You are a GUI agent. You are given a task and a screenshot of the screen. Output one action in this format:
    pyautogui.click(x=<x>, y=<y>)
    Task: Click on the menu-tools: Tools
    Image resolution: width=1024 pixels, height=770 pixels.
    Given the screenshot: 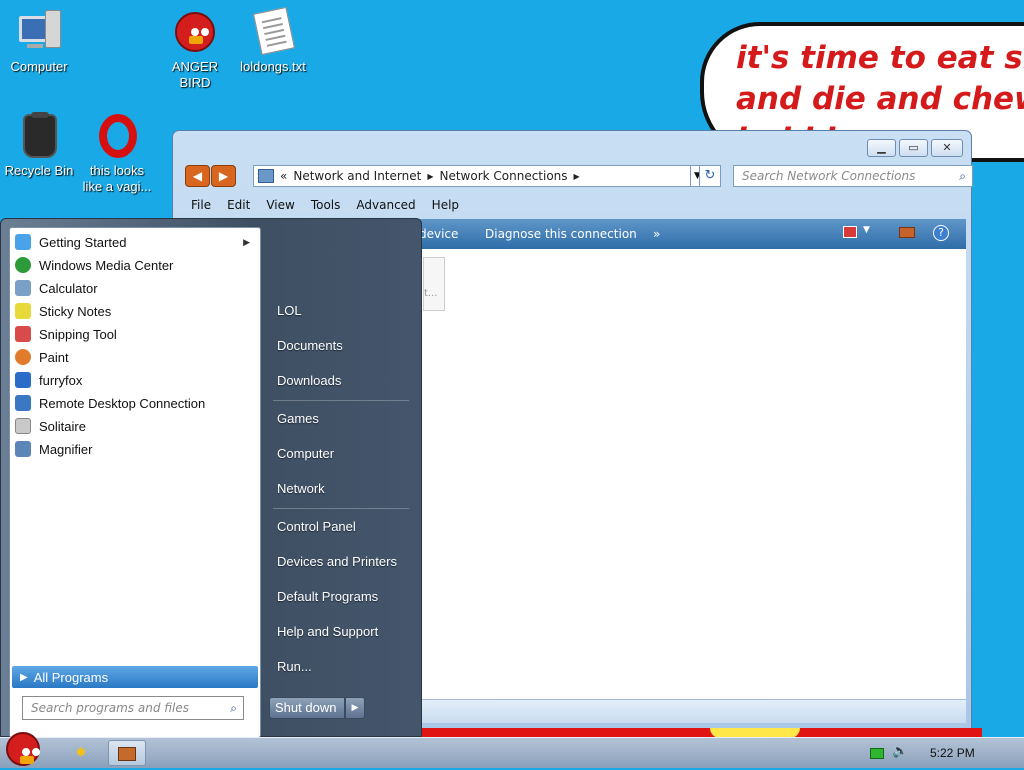 What is the action you would take?
    pyautogui.click(x=326, y=206)
    